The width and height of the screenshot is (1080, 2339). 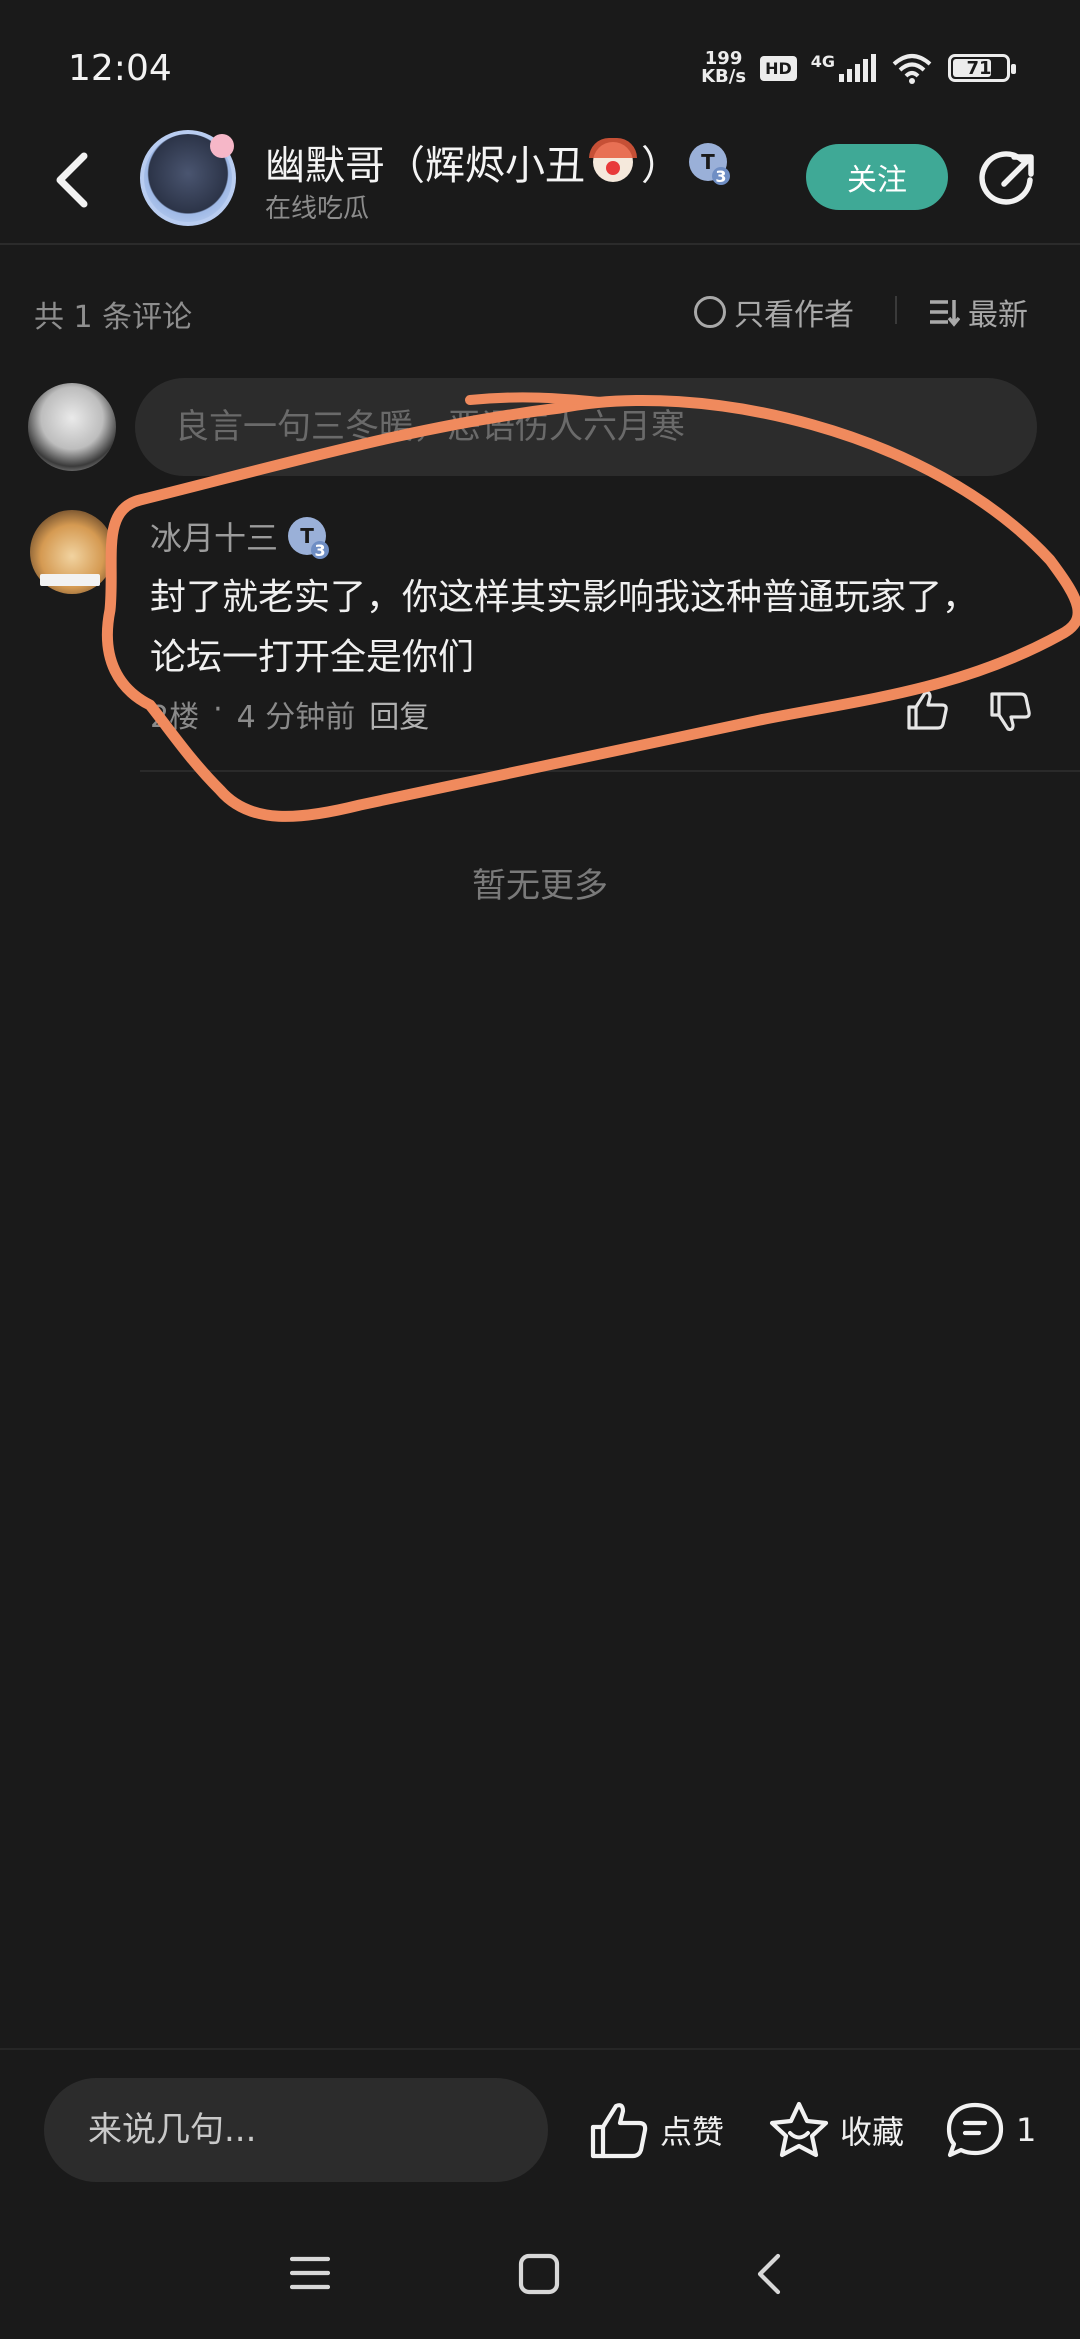 What do you see at coordinates (843, 68) in the screenshot?
I see `signal-icon: 4G` at bounding box center [843, 68].